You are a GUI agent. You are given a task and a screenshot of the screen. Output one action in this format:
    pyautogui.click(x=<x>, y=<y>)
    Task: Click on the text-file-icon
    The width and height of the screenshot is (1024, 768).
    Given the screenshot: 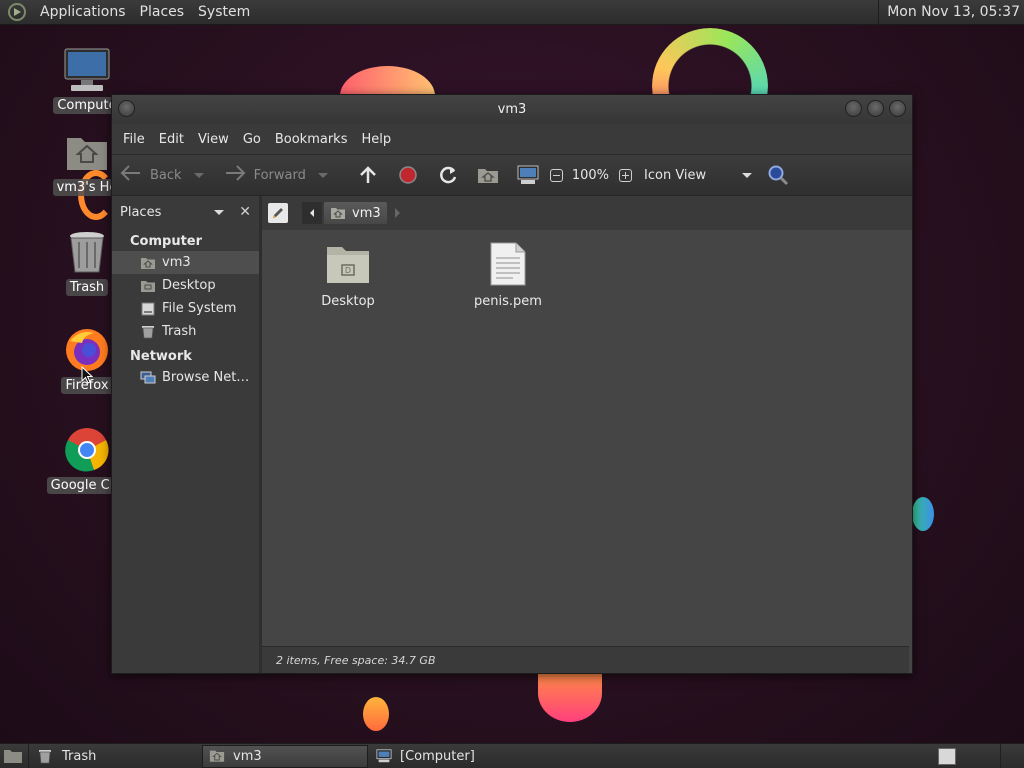 What is the action you would take?
    pyautogui.click(x=508, y=264)
    